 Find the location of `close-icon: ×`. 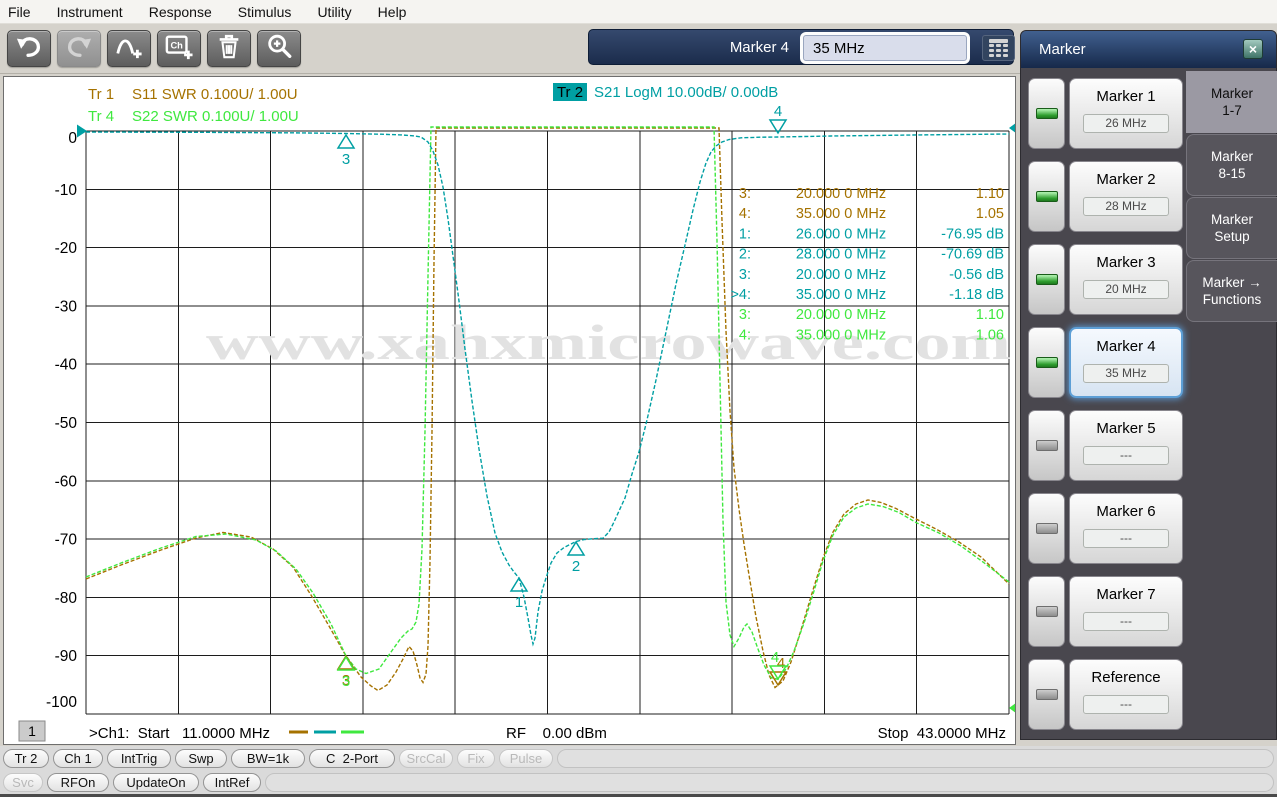

close-icon: × is located at coordinates (1253, 49).